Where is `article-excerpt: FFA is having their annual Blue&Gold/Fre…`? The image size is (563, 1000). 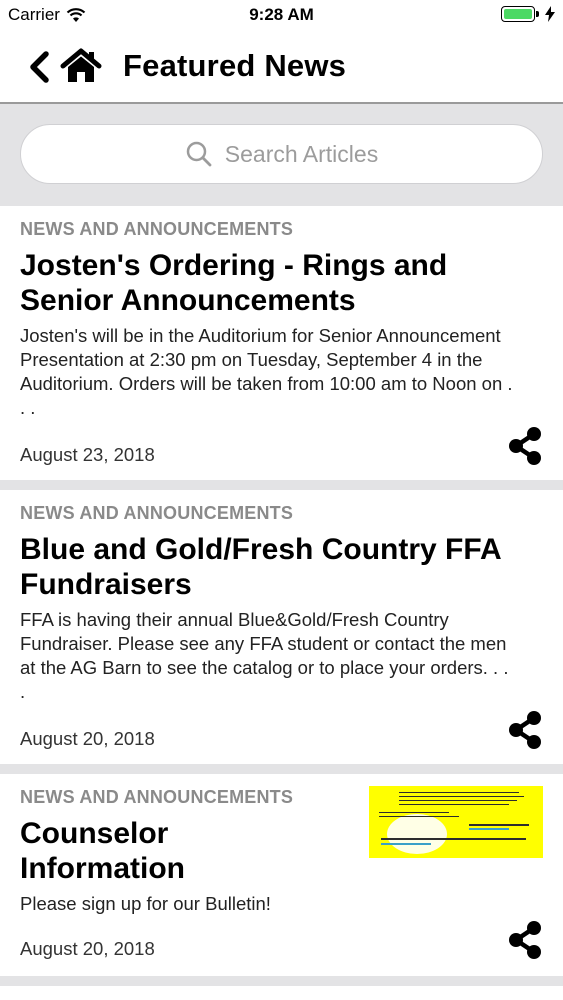
article-excerpt: FFA is having their annual Blue&Gold/Fre… is located at coordinates (264, 656).